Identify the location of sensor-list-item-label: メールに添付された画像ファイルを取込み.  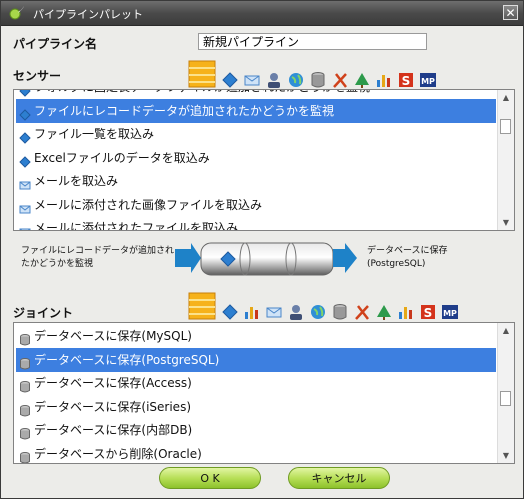
(148, 204).